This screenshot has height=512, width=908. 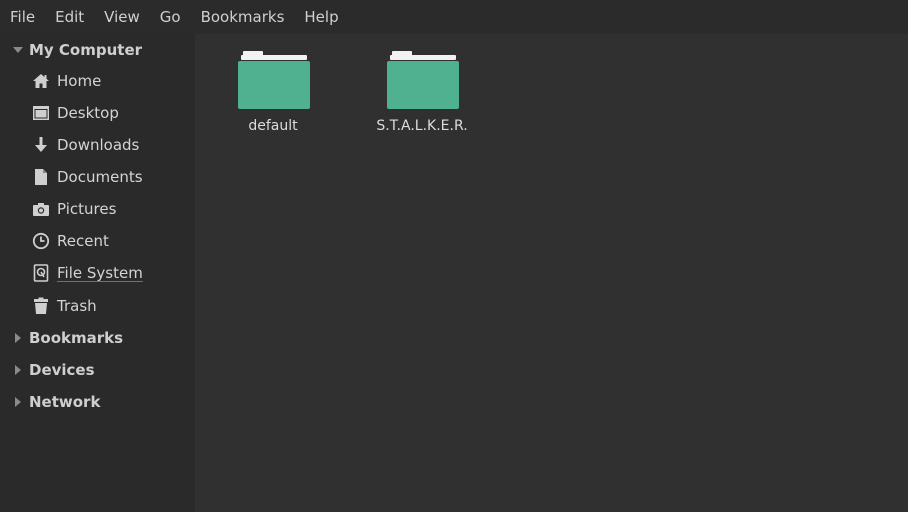 I want to click on menu-bar: File Edit View Go Bookmarks Help, so click(x=454, y=17).